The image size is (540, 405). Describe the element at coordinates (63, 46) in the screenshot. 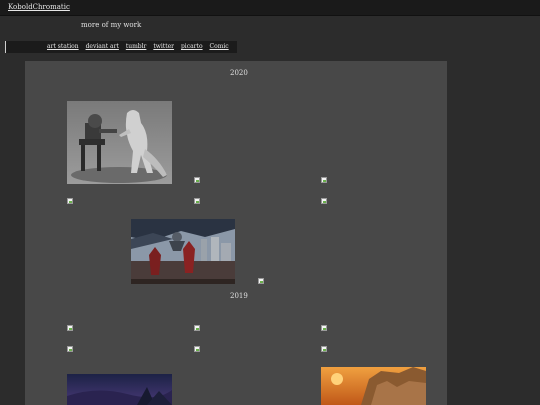

I see `nav-link-art-station: art station` at that location.